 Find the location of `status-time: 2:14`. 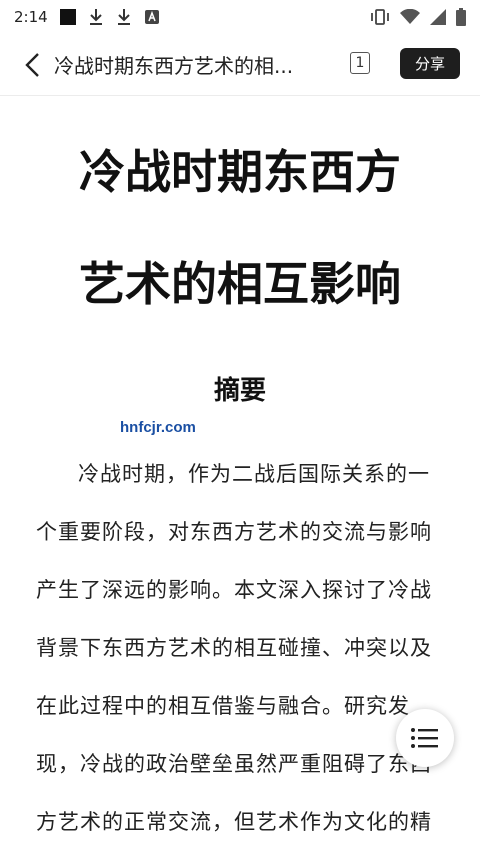

status-time: 2:14 is located at coordinates (31, 17).